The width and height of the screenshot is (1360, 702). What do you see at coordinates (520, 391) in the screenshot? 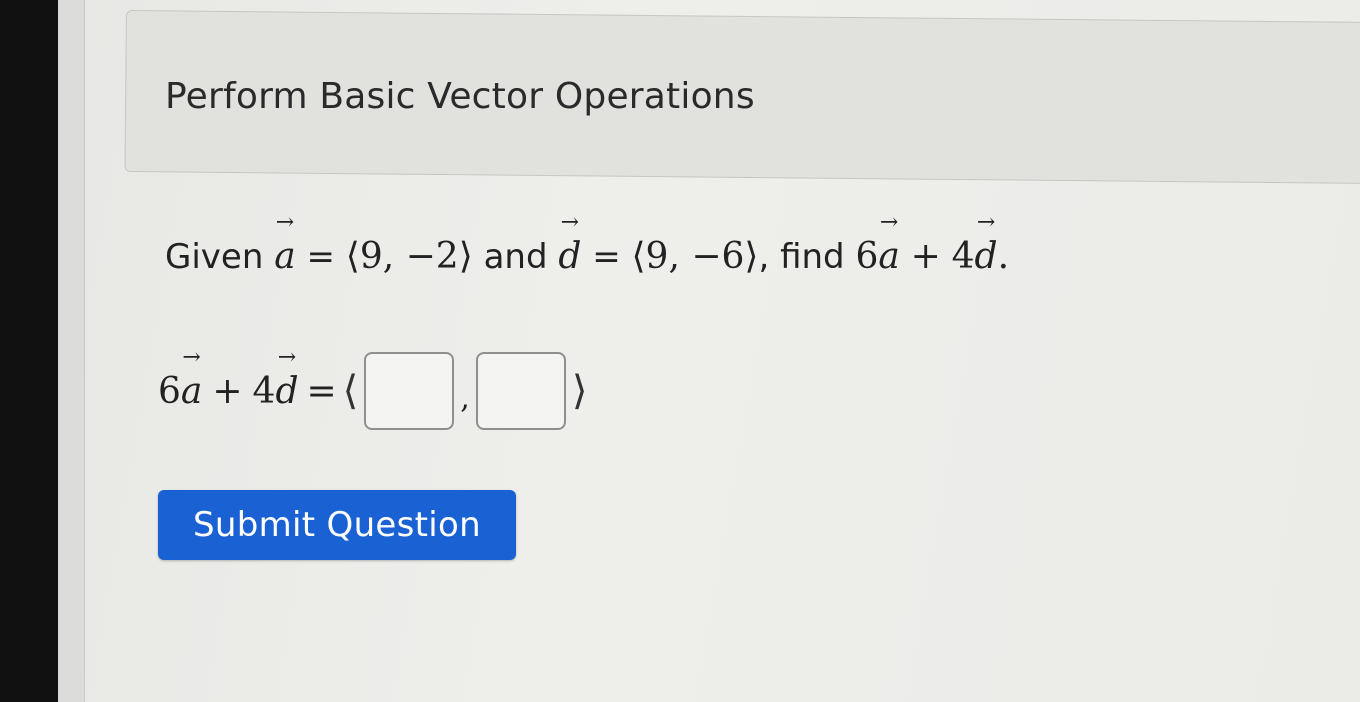
I see `answer-y-input` at bounding box center [520, 391].